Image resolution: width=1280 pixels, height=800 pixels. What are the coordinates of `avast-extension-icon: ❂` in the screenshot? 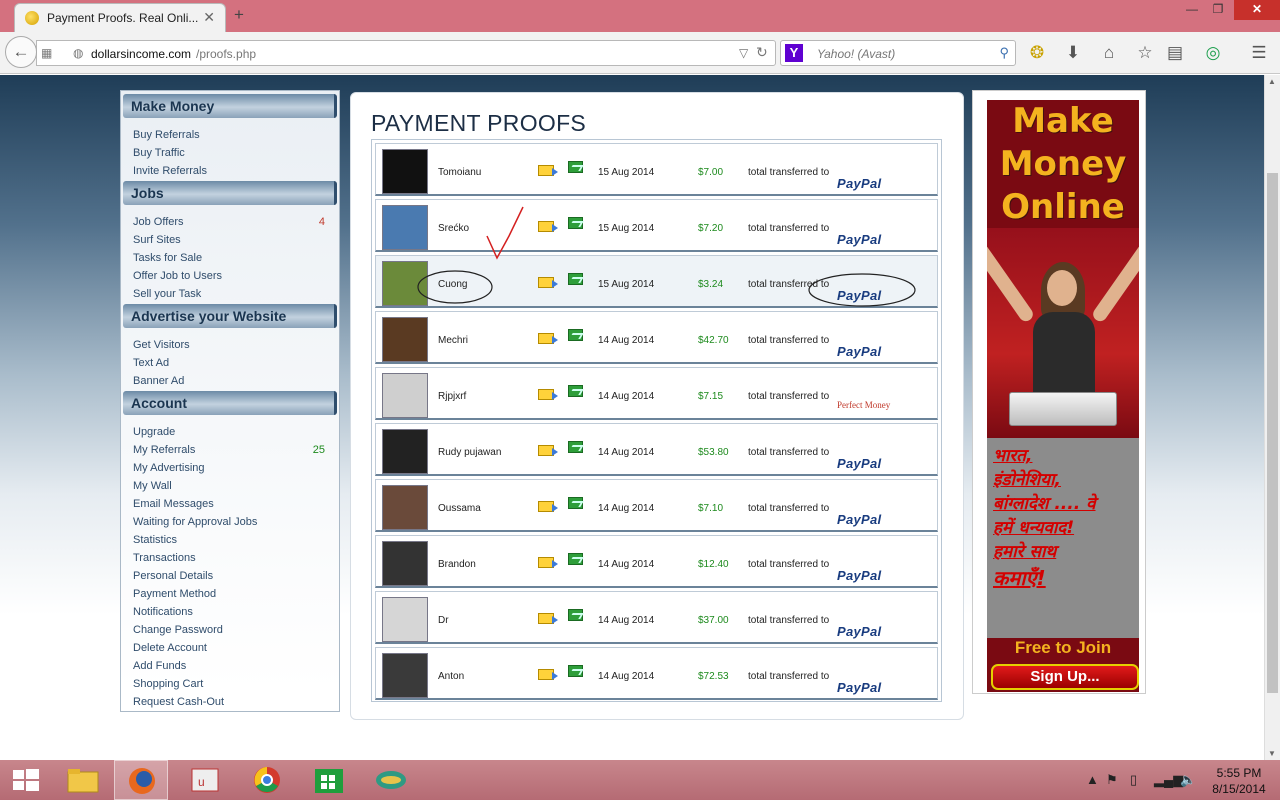 It's located at (1037, 53).